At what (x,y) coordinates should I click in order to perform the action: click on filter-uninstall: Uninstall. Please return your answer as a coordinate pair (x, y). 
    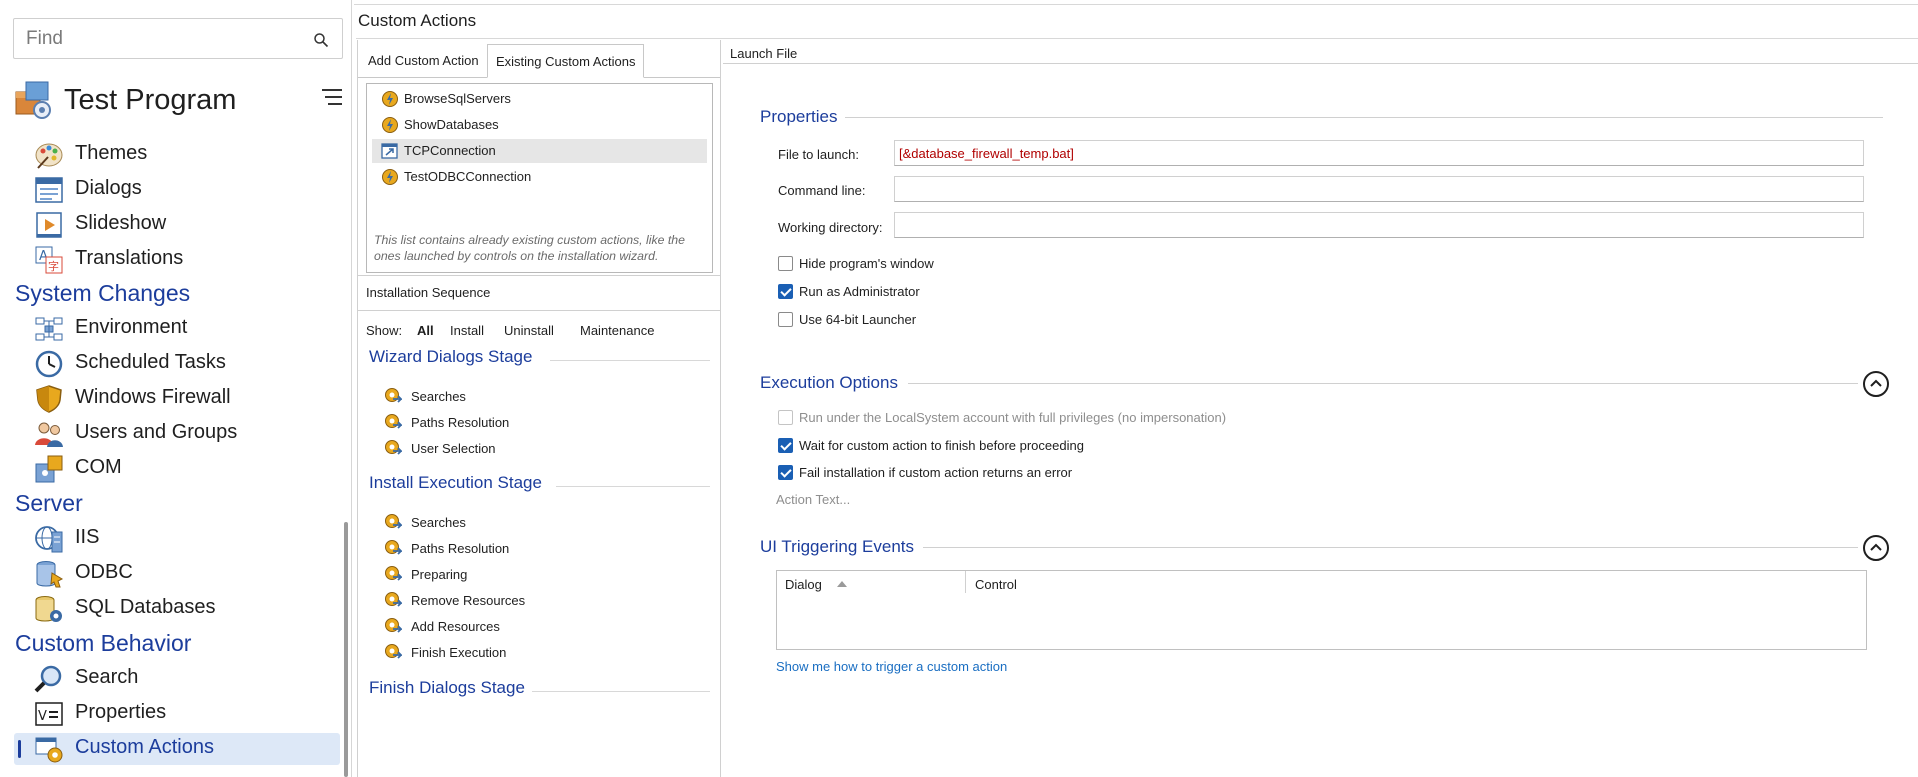
    Looking at the image, I should click on (529, 330).